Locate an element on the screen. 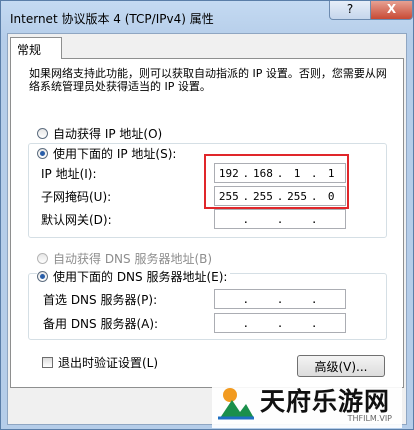  tab-general: 常规 is located at coordinates (36, 48).